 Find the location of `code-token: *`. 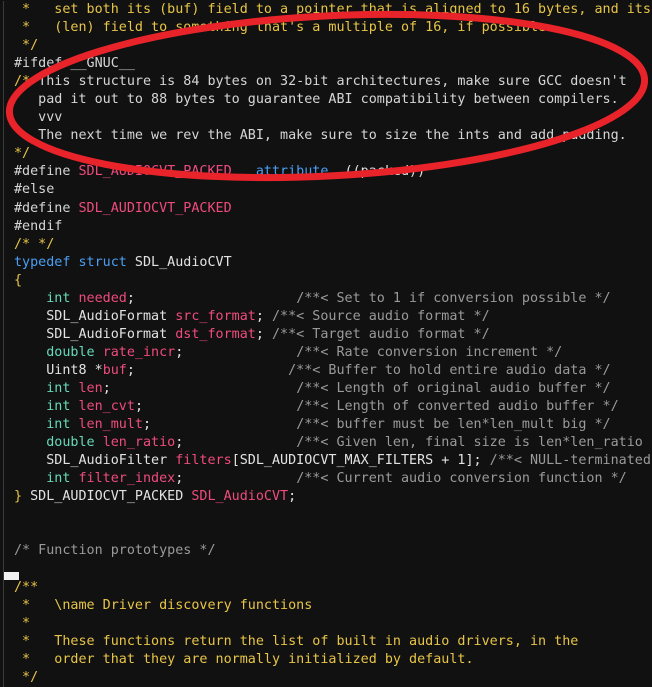

code-token: * is located at coordinates (22, 623).